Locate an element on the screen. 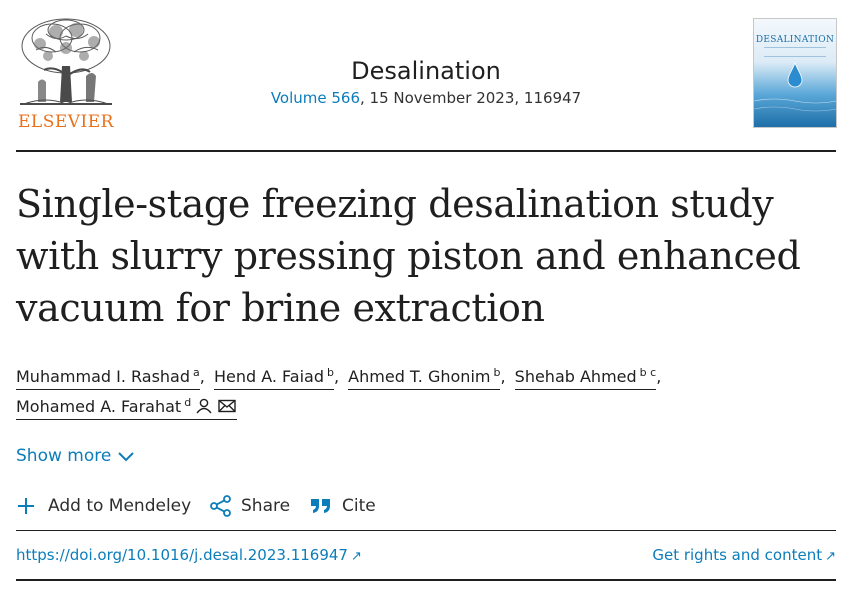 The height and width of the screenshot is (594, 856). author-name: Shehab Ahmed is located at coordinates (575, 376).